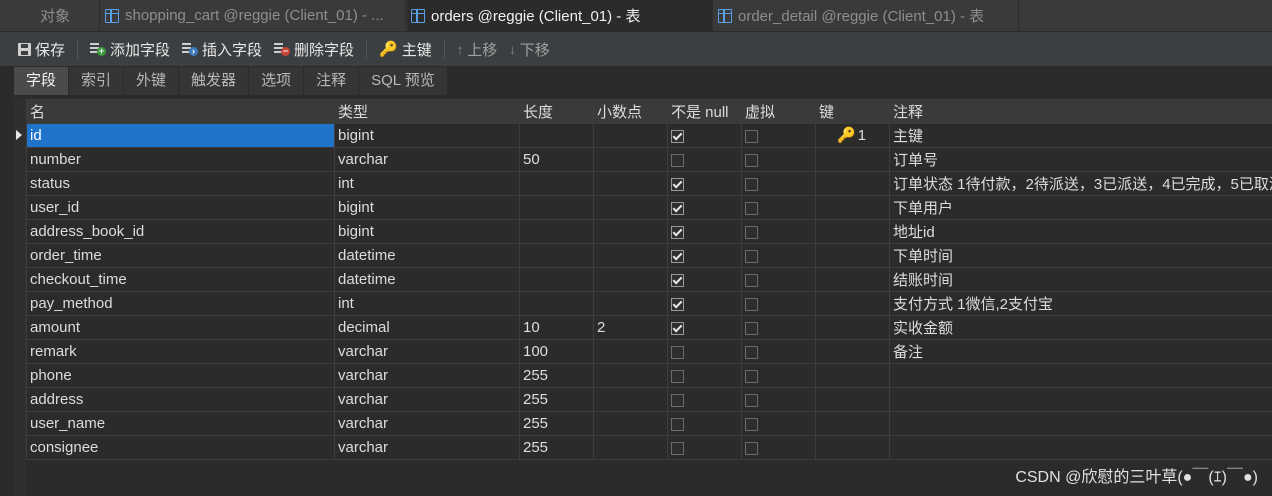 This screenshot has width=1272, height=496. Describe the element at coordinates (41, 49) in the screenshot. I see `save-button: 保存` at that location.